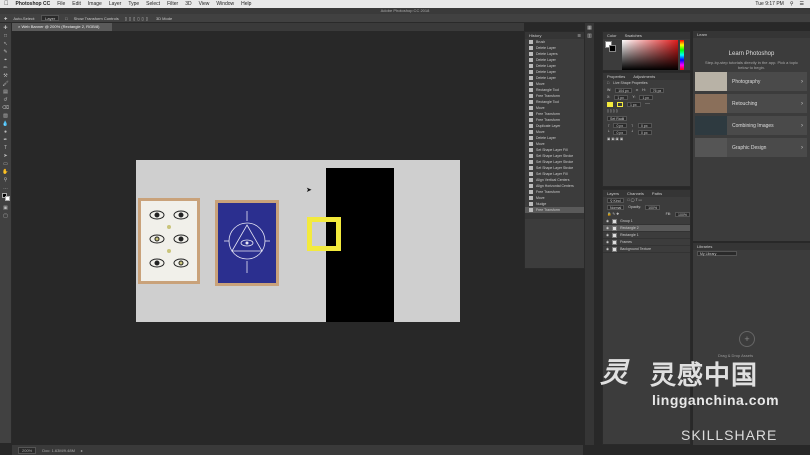 The image size is (810, 455). I want to click on menu-3d: 3D, so click(188, 4).